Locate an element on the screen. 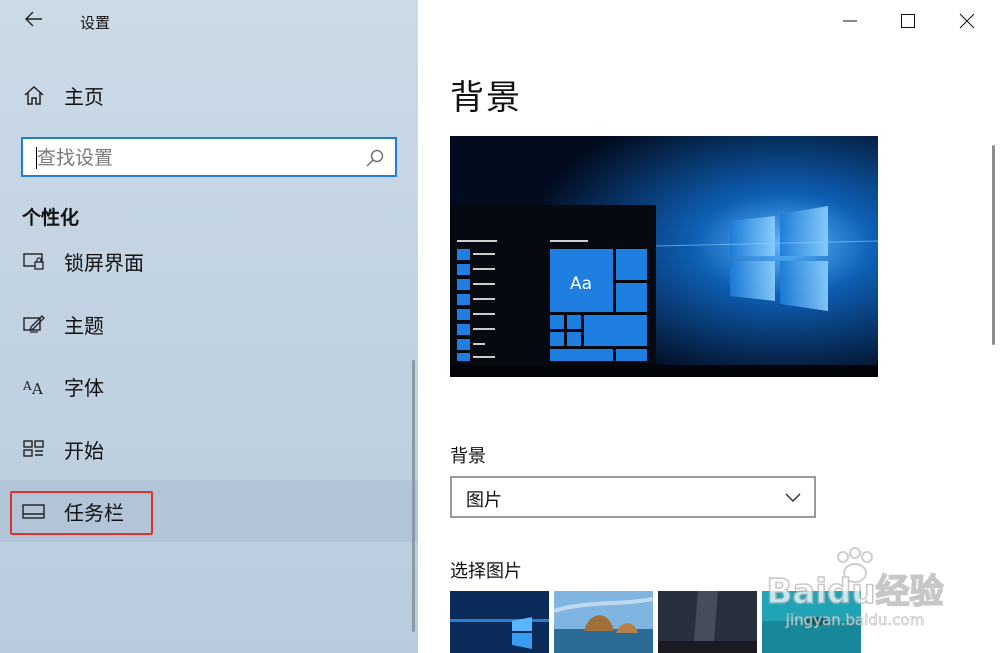 This screenshot has width=1000, height=653. home-icon is located at coordinates (34, 95).